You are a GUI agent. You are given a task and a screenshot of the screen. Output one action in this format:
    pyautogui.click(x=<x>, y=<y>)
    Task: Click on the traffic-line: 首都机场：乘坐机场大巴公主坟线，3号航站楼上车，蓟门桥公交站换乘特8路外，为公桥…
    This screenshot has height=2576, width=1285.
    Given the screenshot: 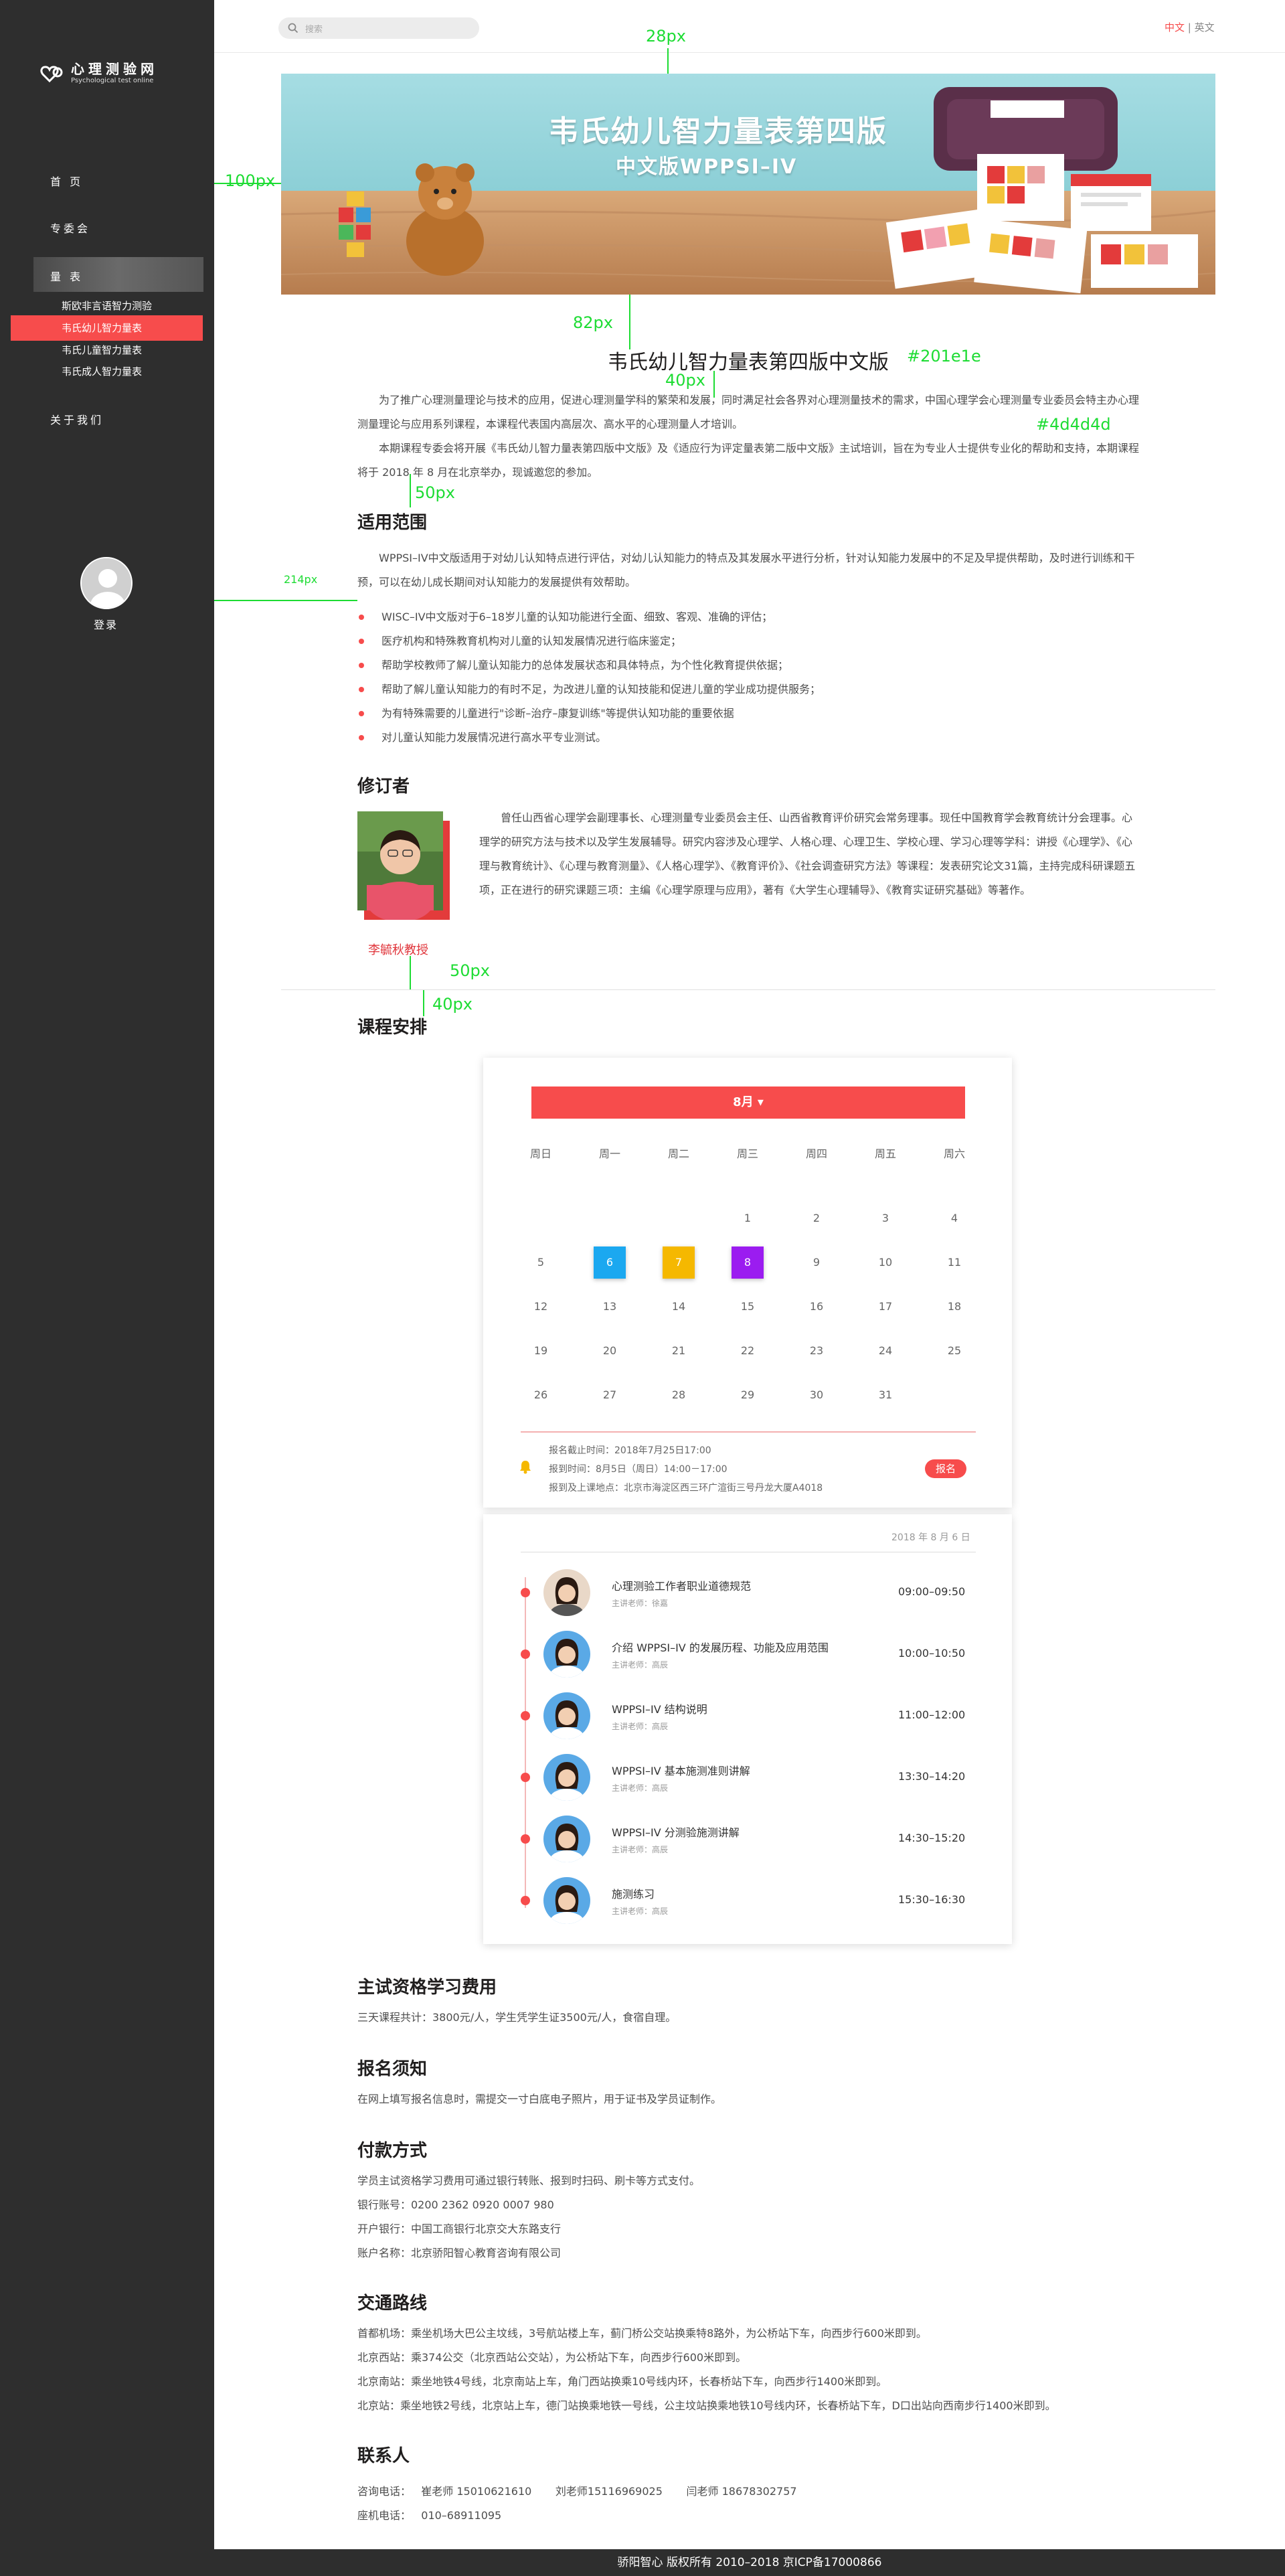 What is the action you would take?
    pyautogui.click(x=642, y=2334)
    